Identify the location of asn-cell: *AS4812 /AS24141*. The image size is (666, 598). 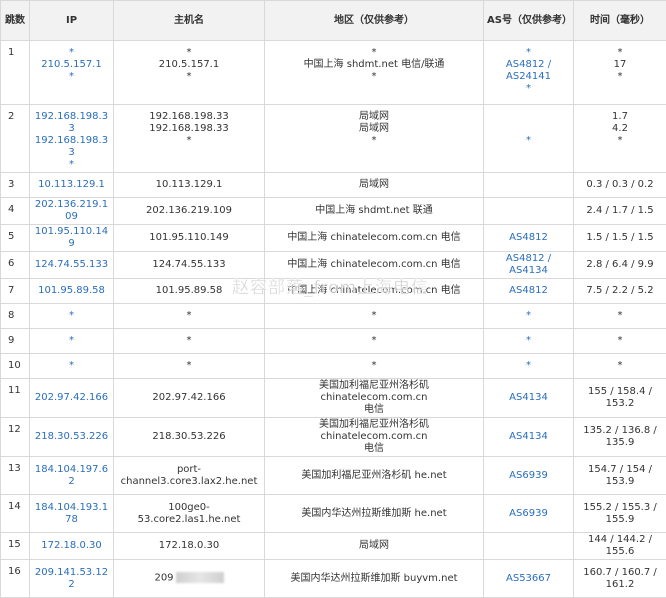
(529, 73).